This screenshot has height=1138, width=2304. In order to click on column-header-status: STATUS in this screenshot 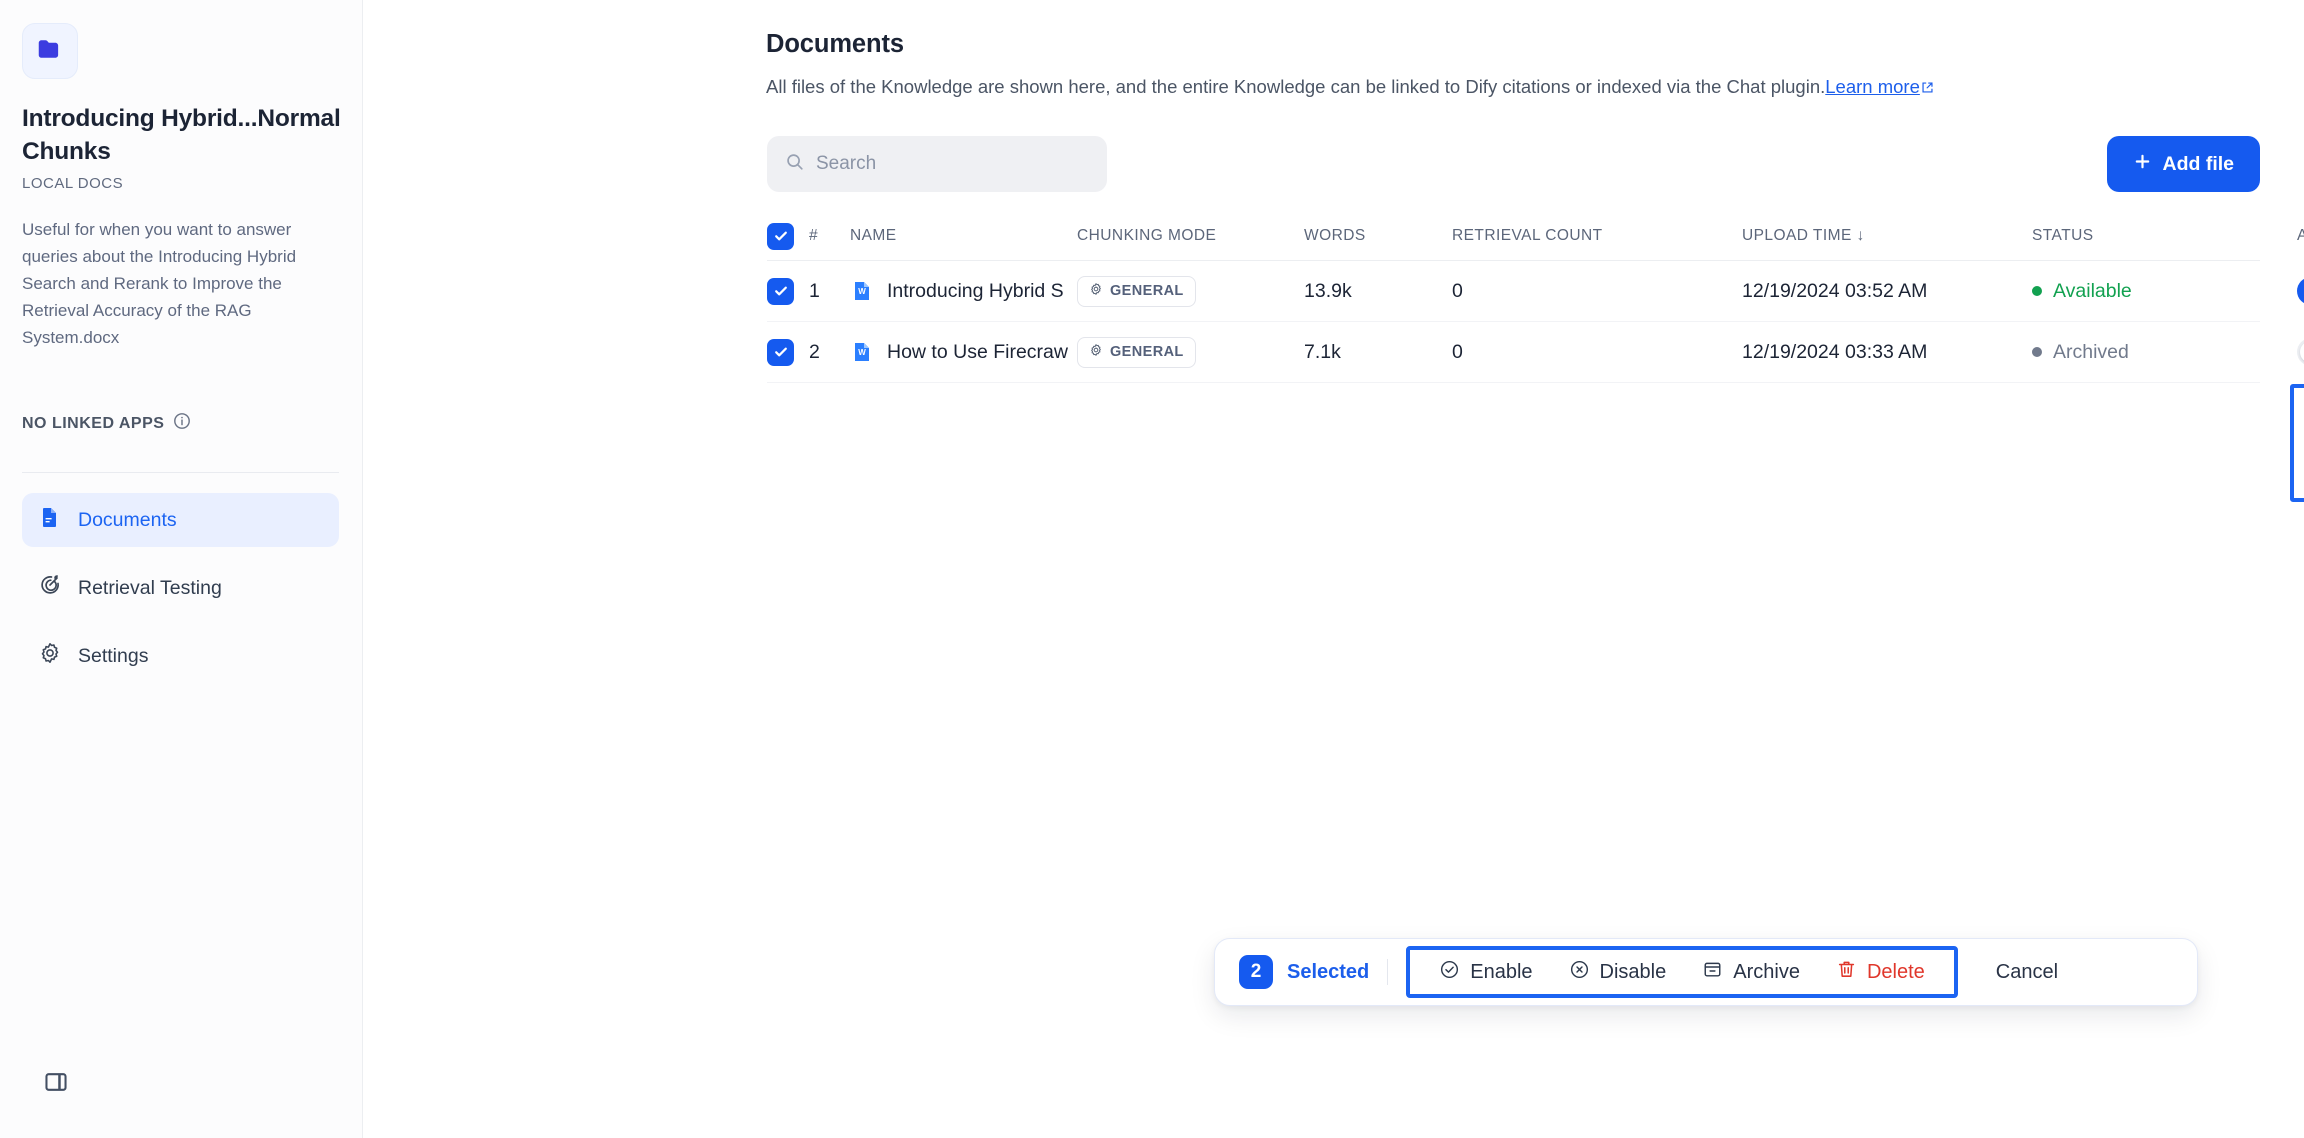, I will do `click(2164, 236)`.